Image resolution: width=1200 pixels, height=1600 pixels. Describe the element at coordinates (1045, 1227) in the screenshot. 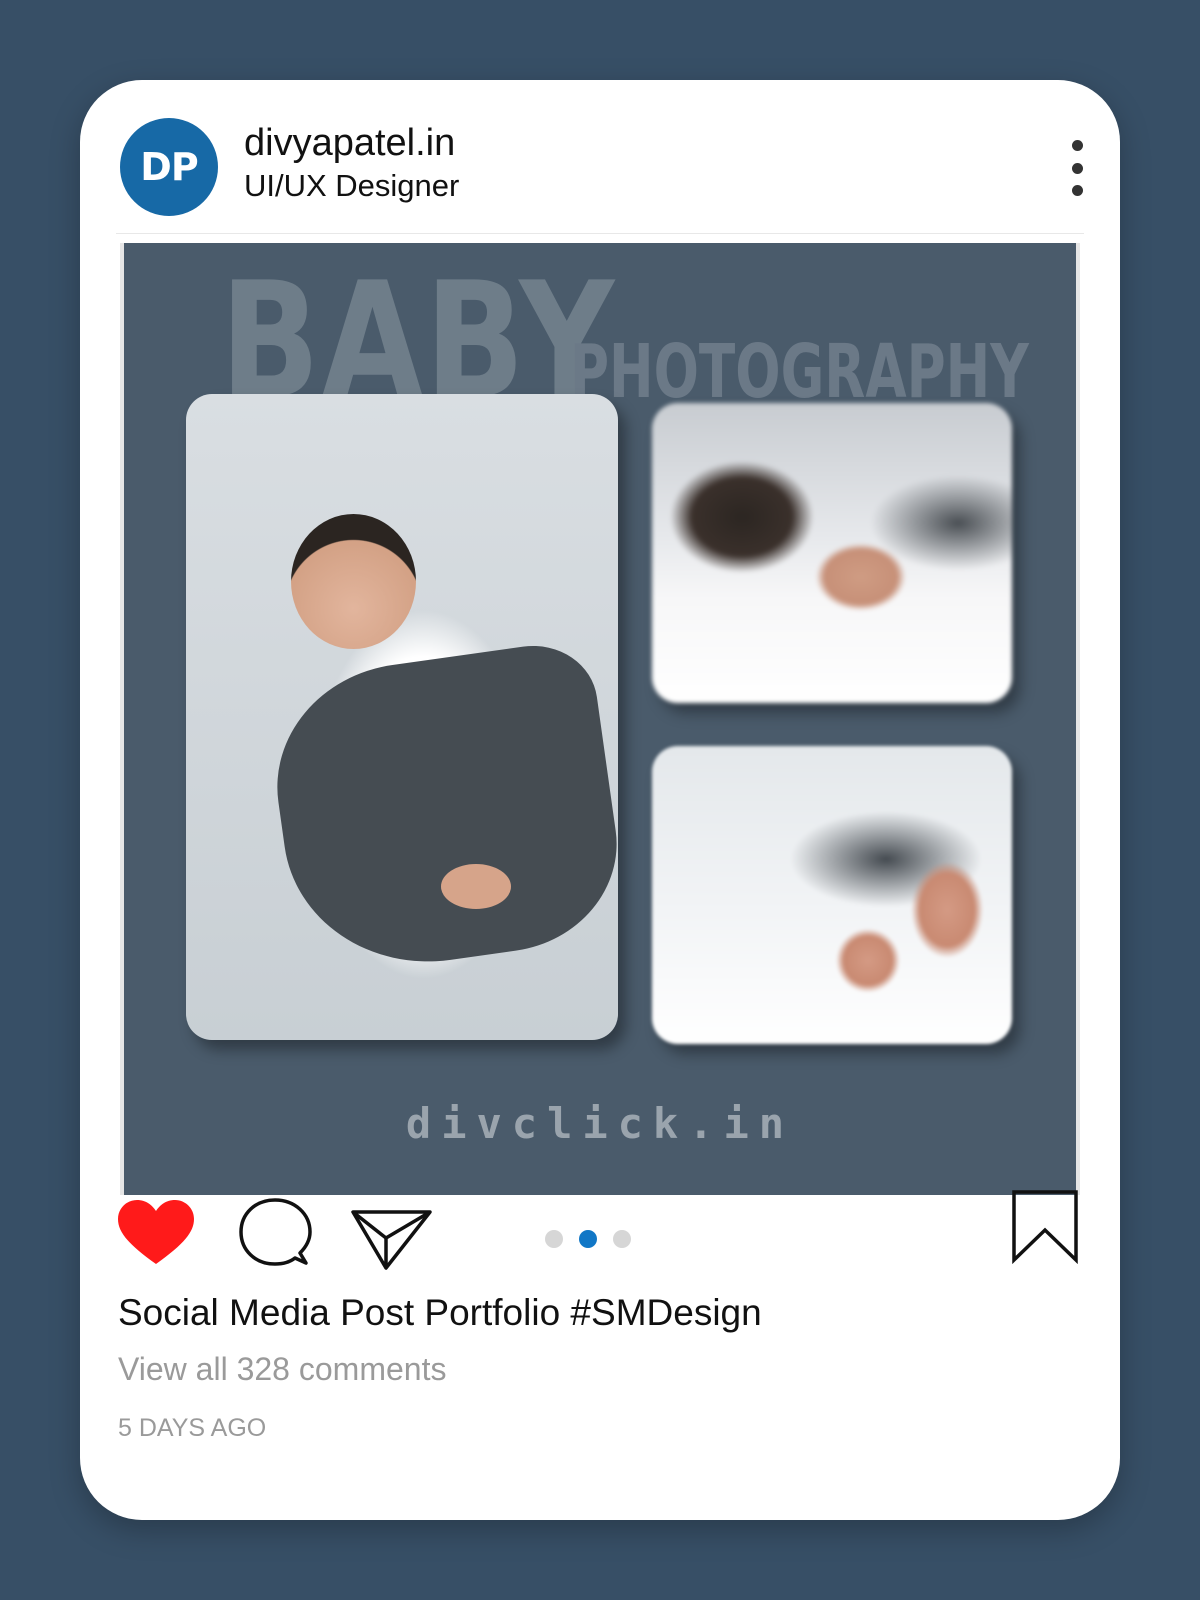

I see `bookmark-icon` at that location.